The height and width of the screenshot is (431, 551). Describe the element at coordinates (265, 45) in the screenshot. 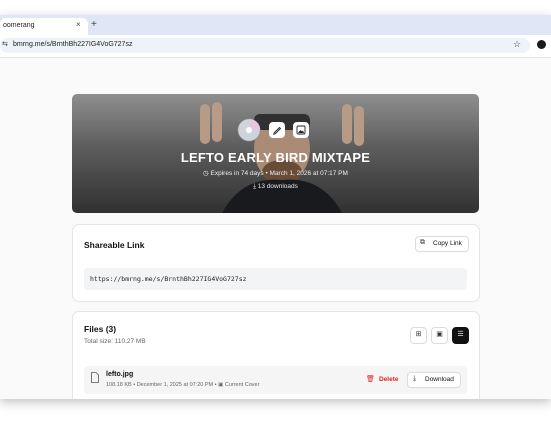

I see `address-bar: ⇆ bmrng.me/s/BrnthBh227IG4VoG727sz ☆` at that location.